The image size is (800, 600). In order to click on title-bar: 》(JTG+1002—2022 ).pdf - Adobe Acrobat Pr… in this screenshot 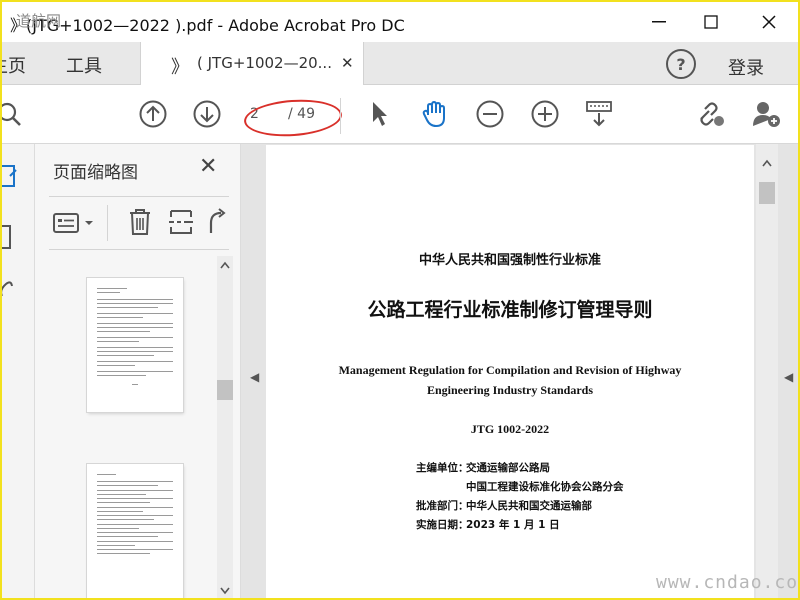, I will do `click(400, 22)`.